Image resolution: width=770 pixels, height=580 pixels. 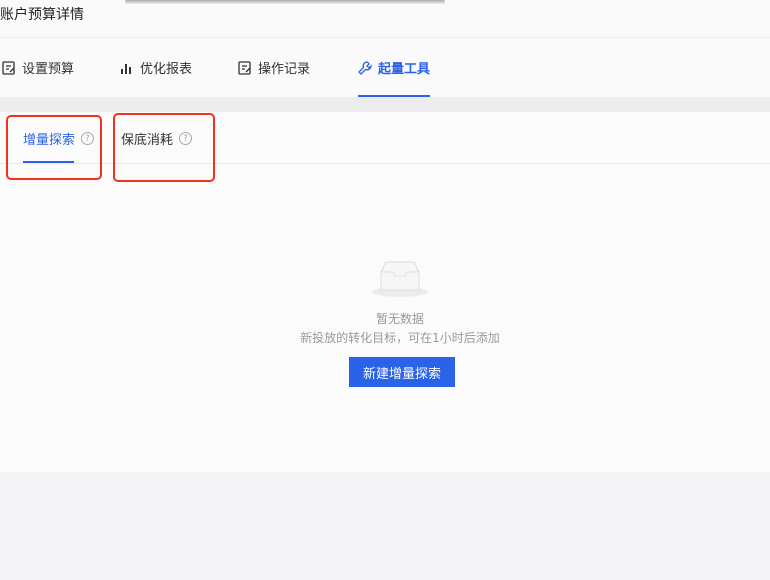 I want to click on empty-description: 新投放的转化目标，可在1小时后添加, so click(x=400, y=338).